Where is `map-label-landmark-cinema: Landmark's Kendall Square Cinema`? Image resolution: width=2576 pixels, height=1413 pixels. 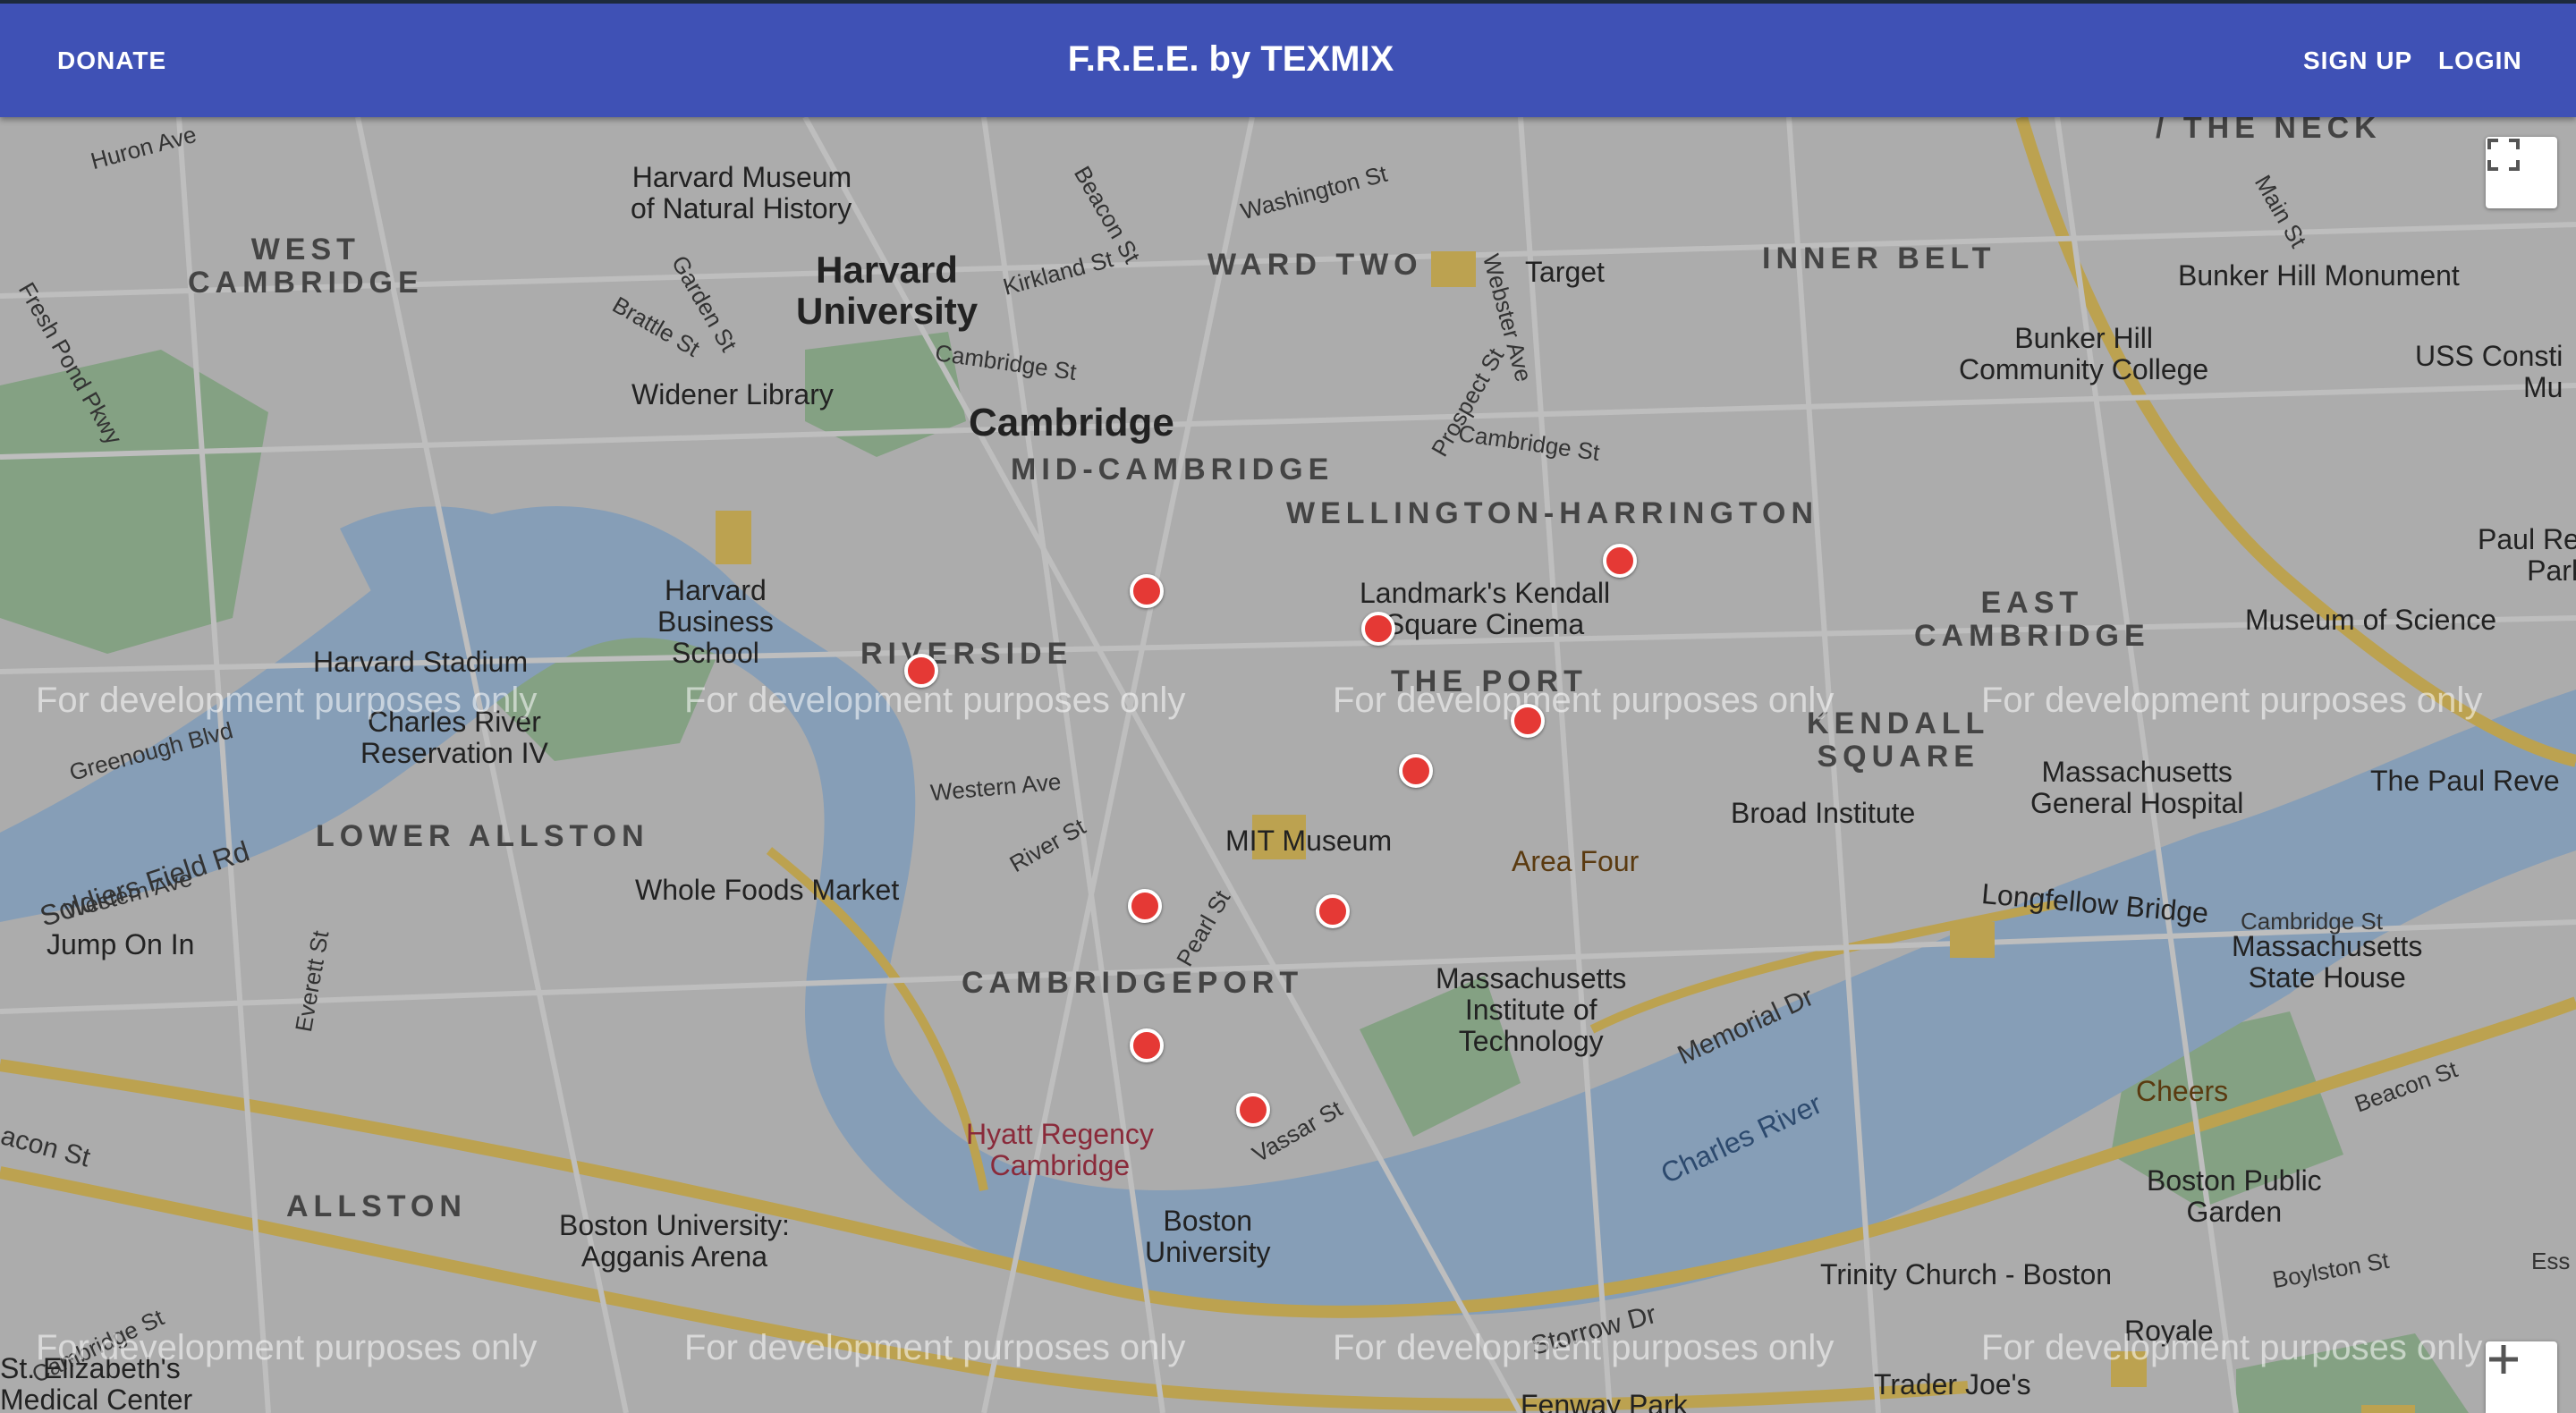
map-label-landmark-cinema: Landmark's Kendall Square Cinema is located at coordinates (1485, 609).